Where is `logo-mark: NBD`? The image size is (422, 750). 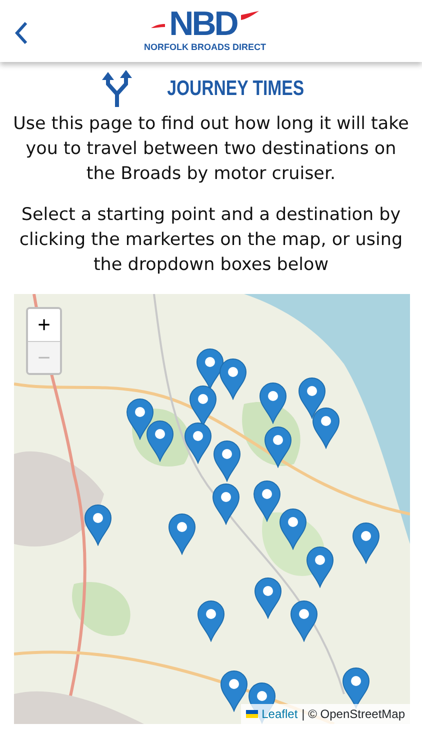 logo-mark: NBD is located at coordinates (203, 24).